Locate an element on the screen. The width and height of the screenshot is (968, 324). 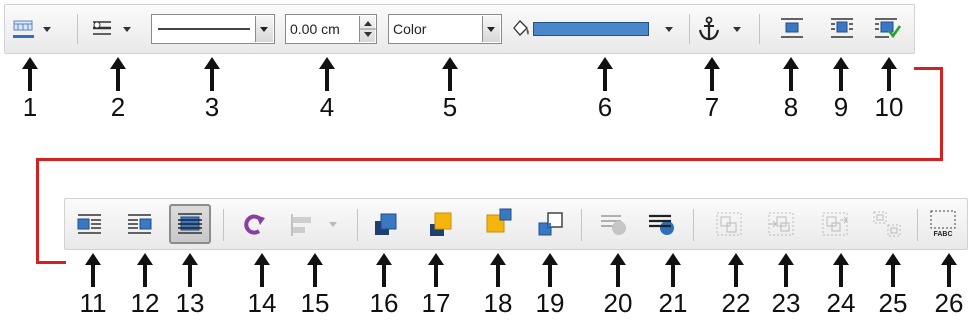
enter-group-icon is located at coordinates (781, 224).